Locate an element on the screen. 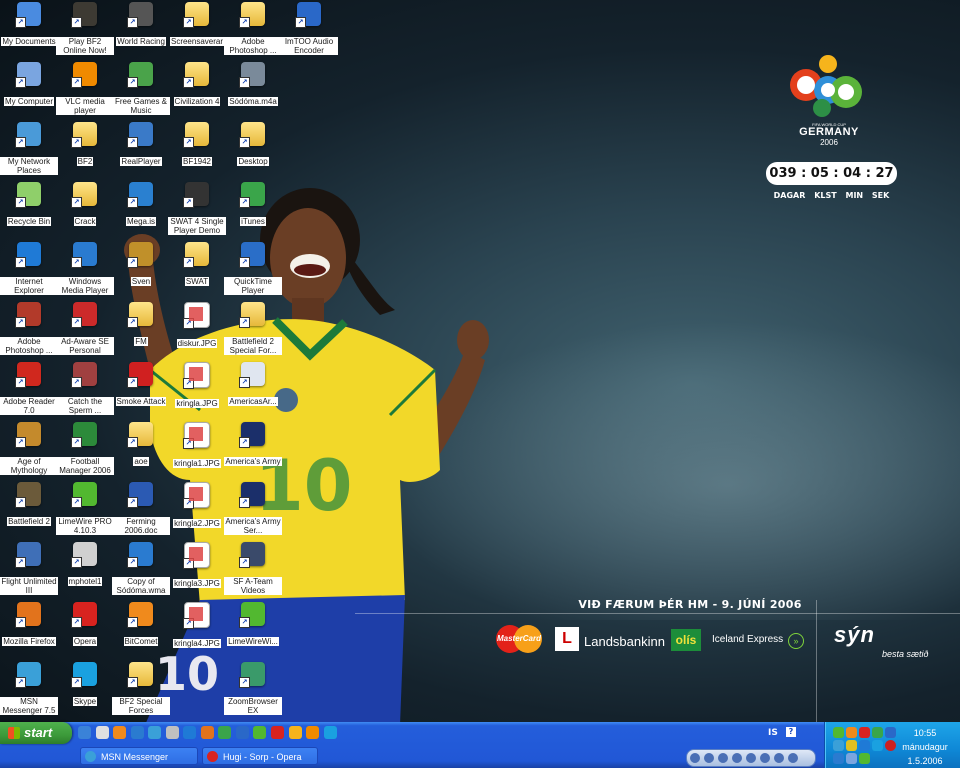 The width and height of the screenshot is (960, 768). volume-icon is located at coordinates (779, 758).